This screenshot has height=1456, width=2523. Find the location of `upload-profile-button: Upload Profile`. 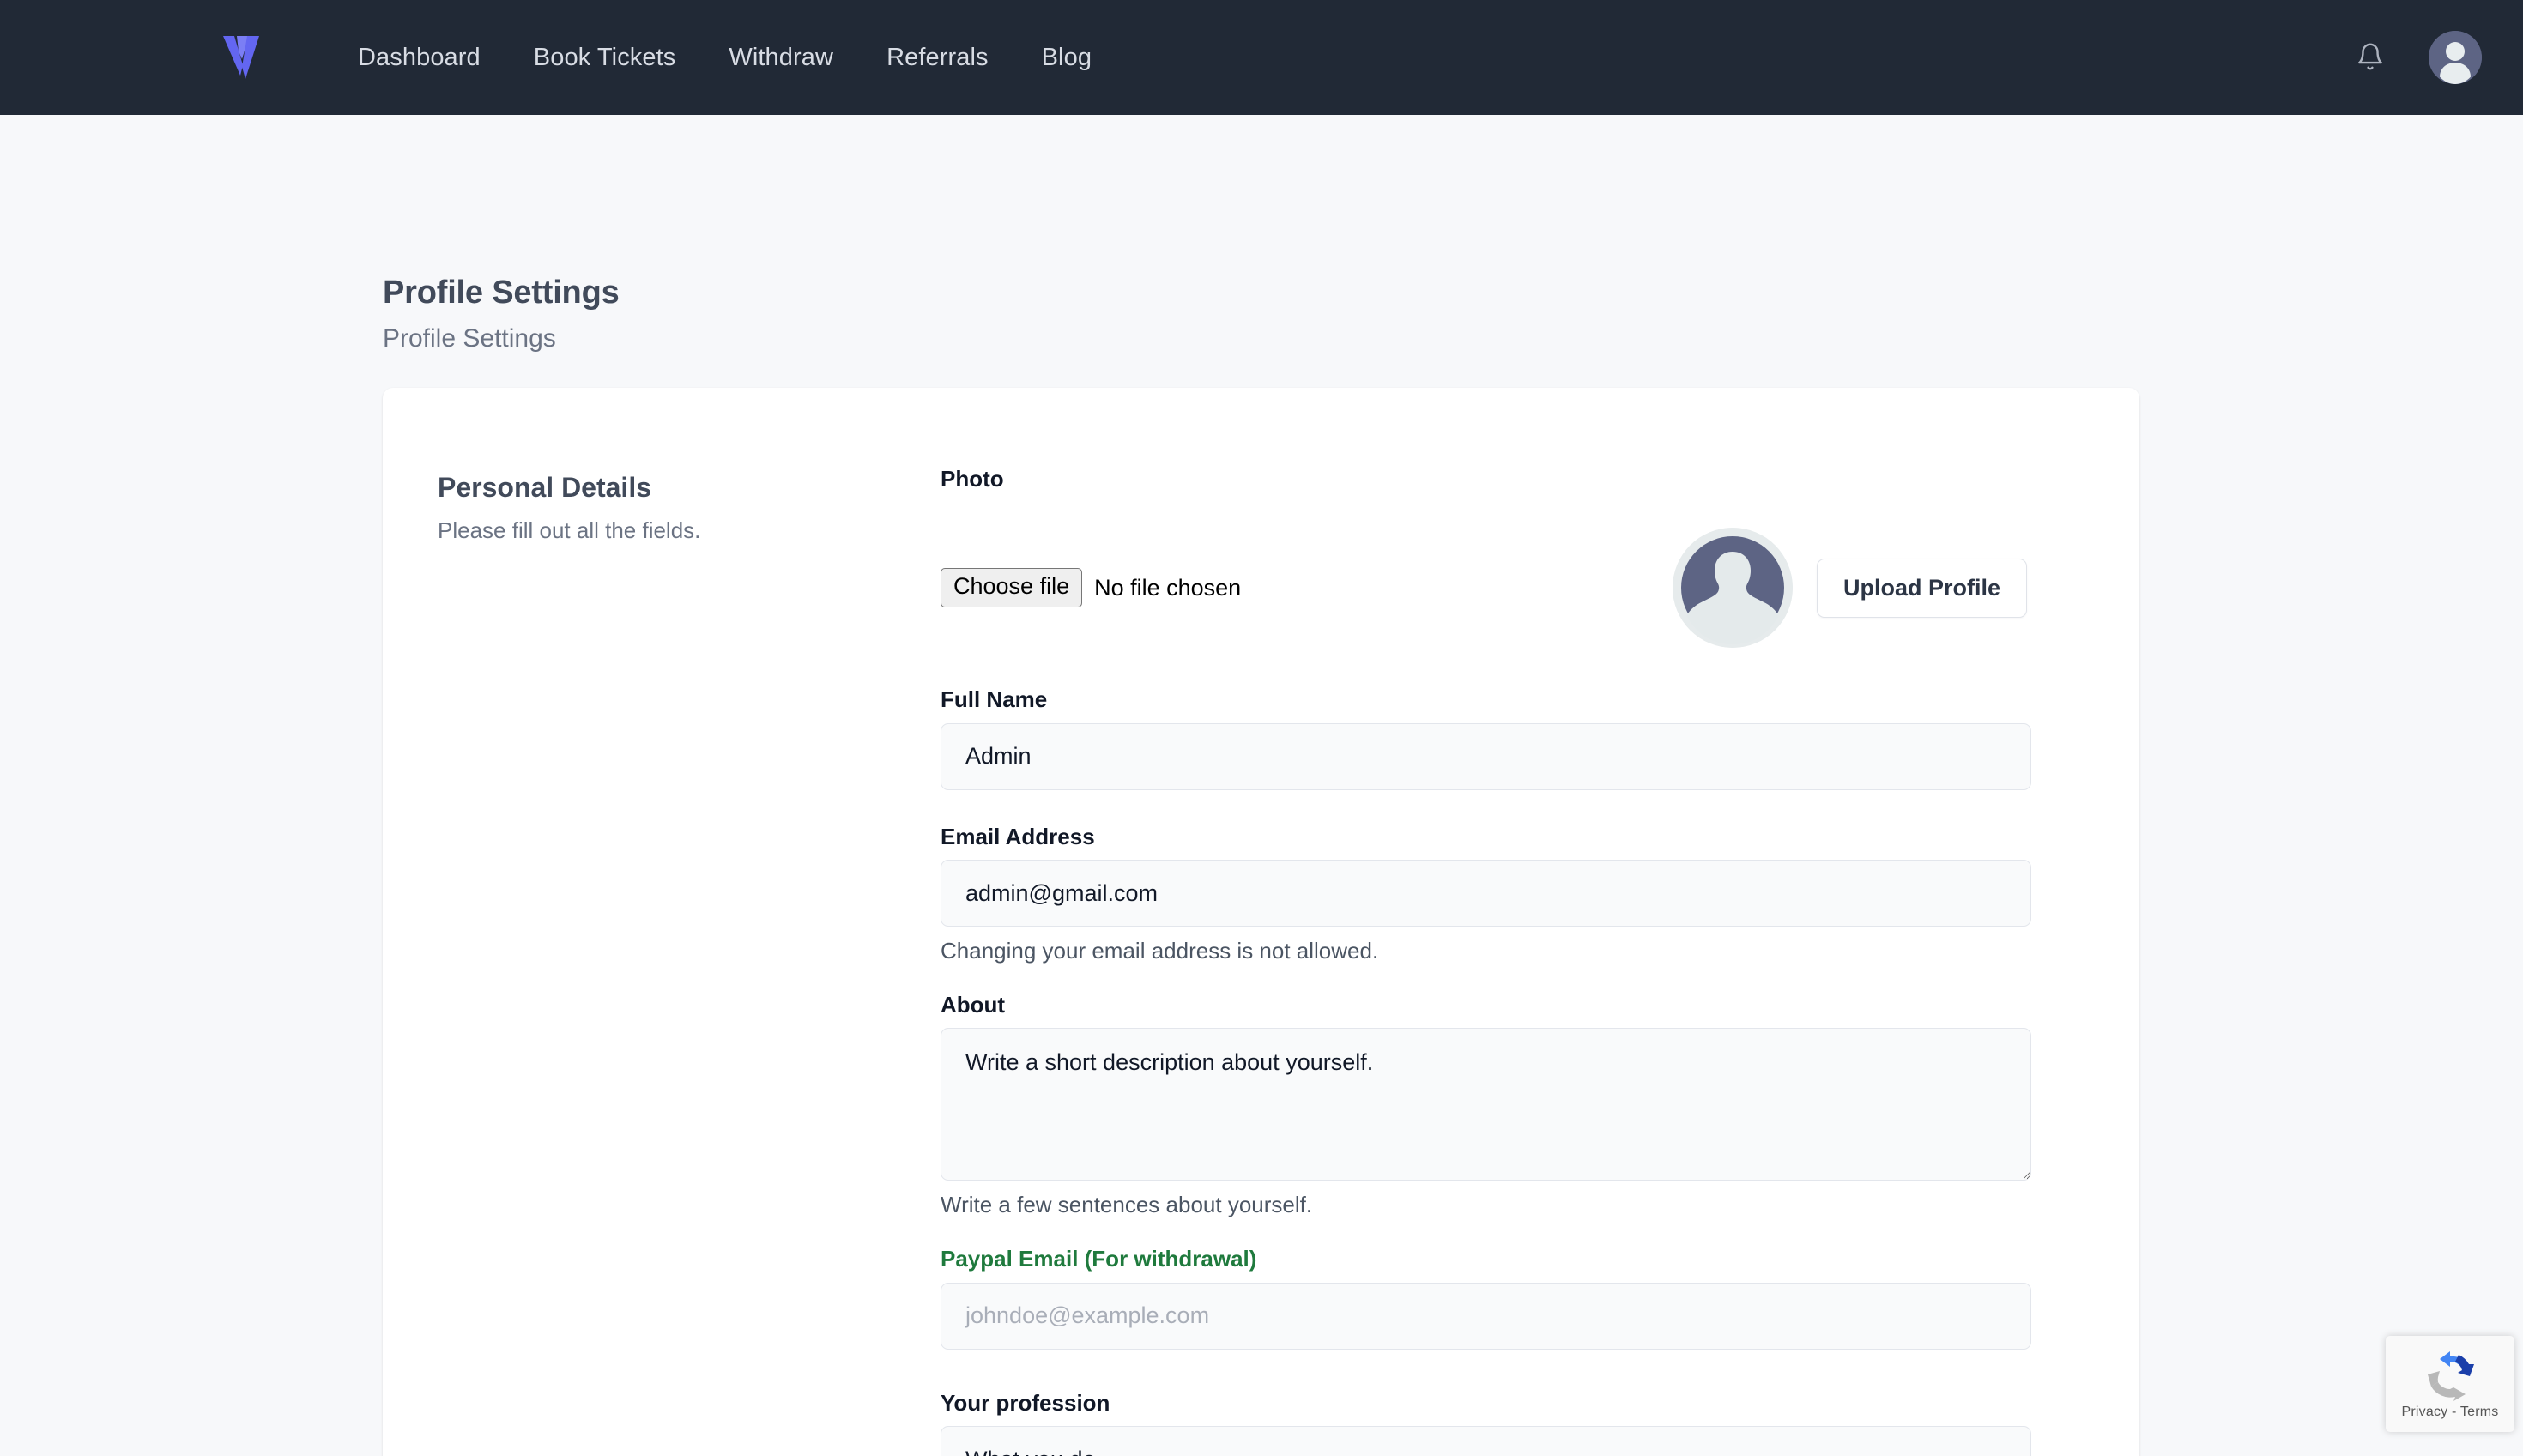

upload-profile-button: Upload Profile is located at coordinates (1921, 588).